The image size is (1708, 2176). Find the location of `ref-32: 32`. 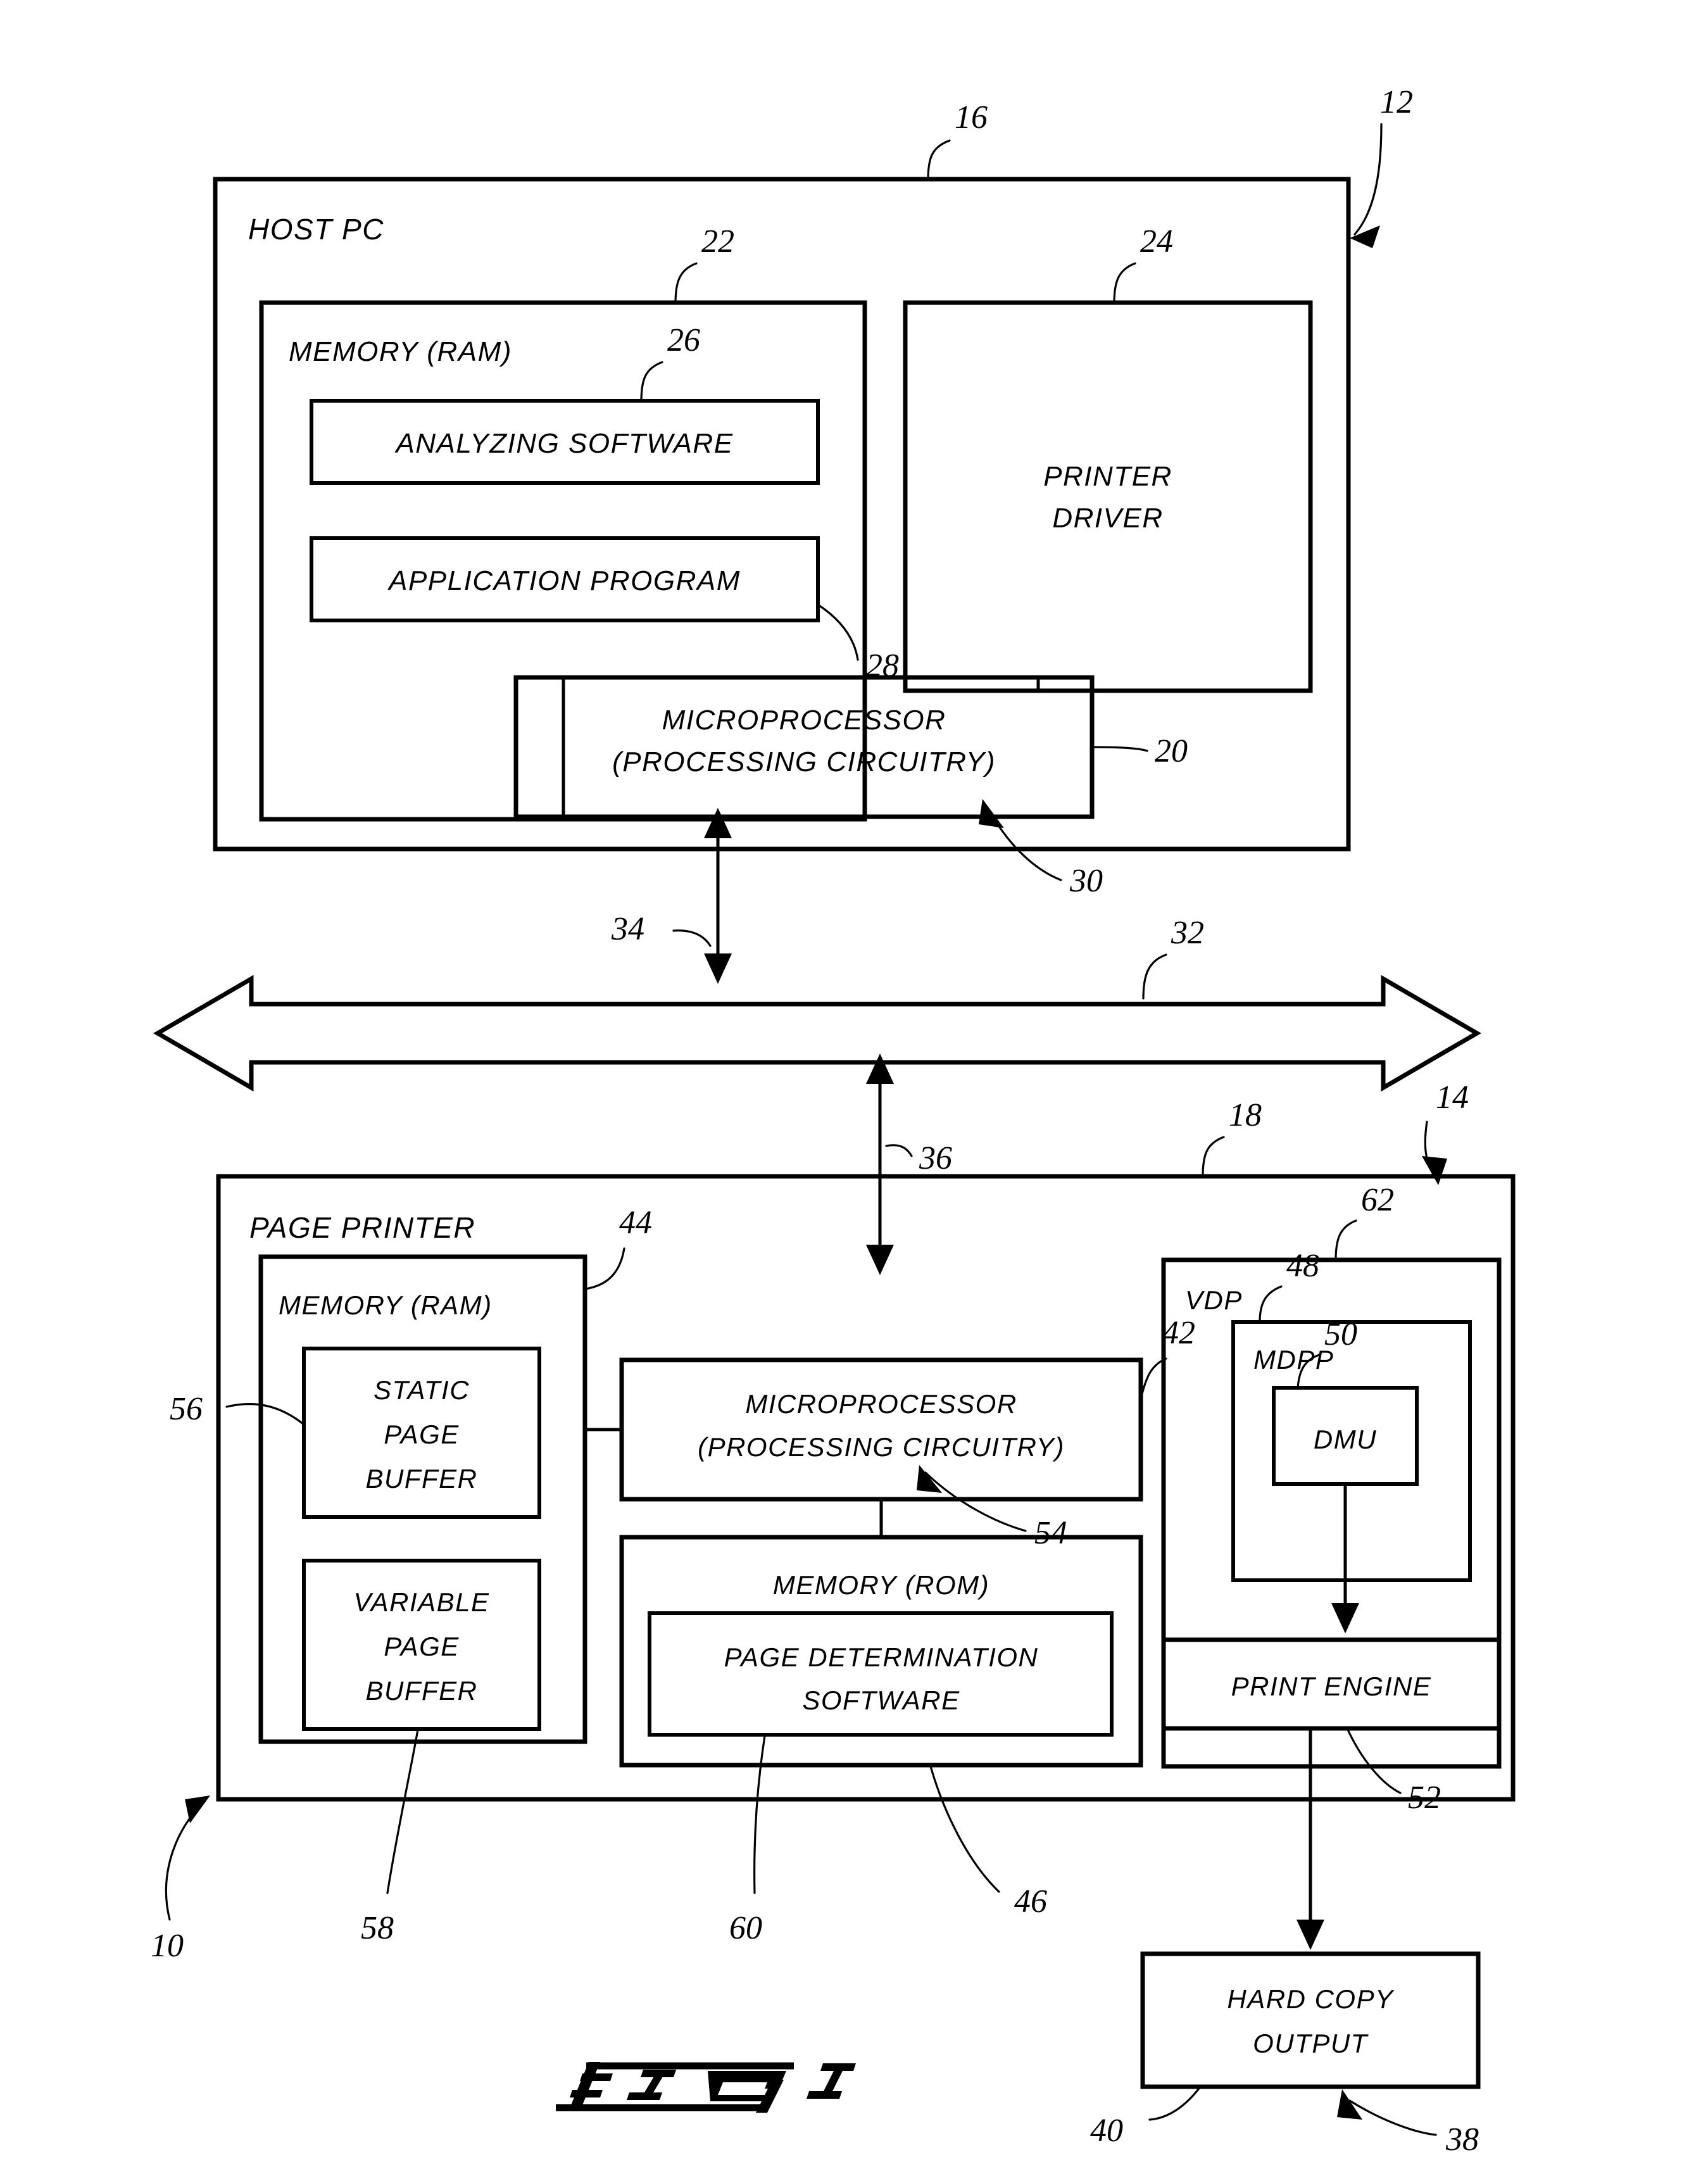

ref-32: 32 is located at coordinates (1187, 933).